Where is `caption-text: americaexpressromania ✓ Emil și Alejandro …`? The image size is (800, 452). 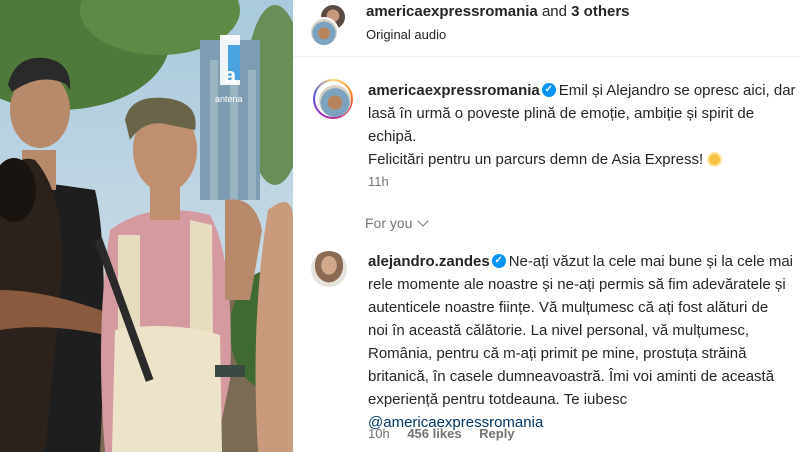 caption-text: americaexpressromania ✓ Emil și Alejandro … is located at coordinates (584, 125).